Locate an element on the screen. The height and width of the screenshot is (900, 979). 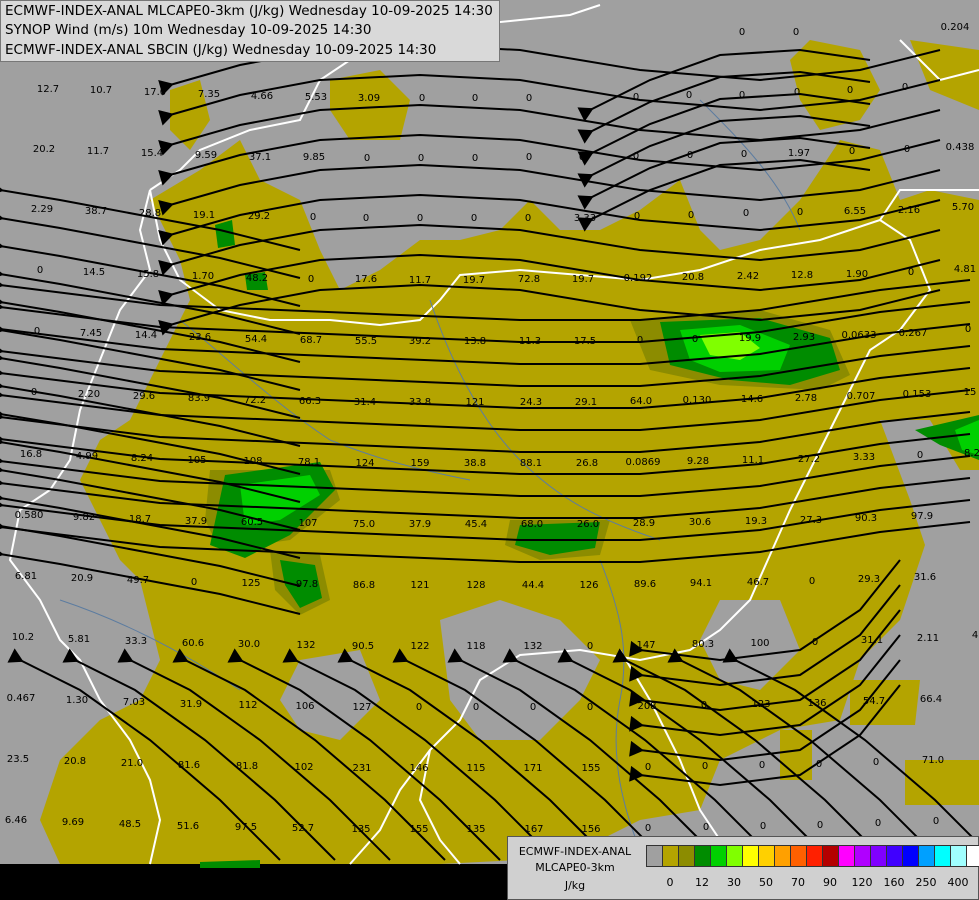
cape-value: 60.5 is located at coordinates (252, 522).